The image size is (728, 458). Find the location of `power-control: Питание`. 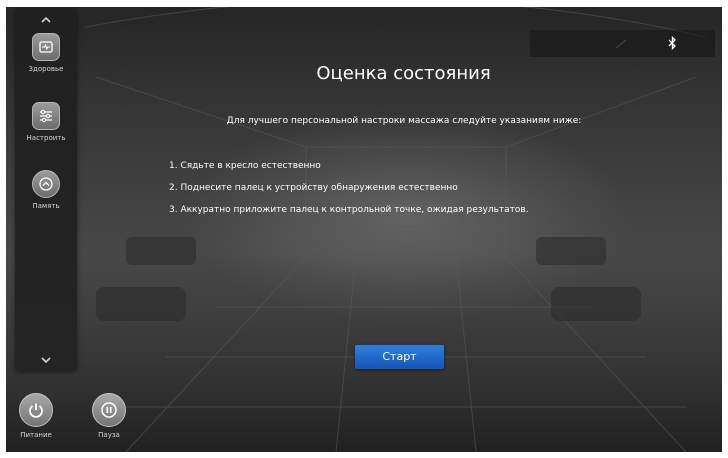

power-control: Питание is located at coordinates (36, 416).